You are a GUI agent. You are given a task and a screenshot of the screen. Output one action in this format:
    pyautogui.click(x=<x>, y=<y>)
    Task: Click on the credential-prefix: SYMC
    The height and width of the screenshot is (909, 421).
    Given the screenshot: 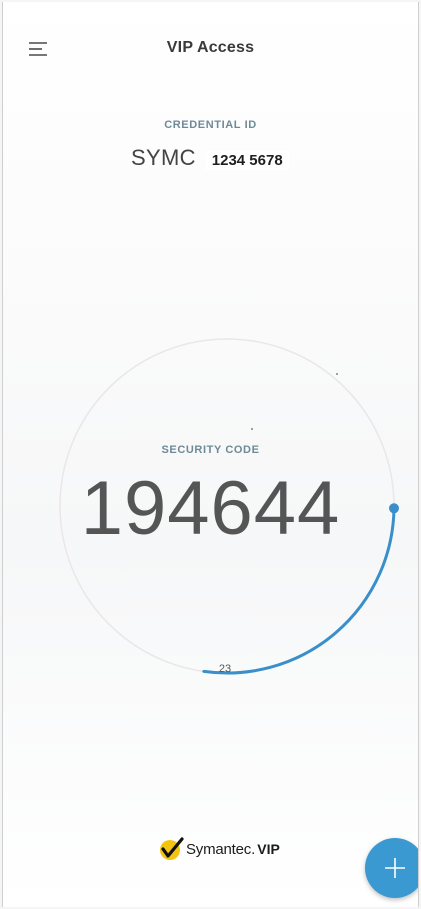 What is the action you would take?
    pyautogui.click(x=163, y=157)
    